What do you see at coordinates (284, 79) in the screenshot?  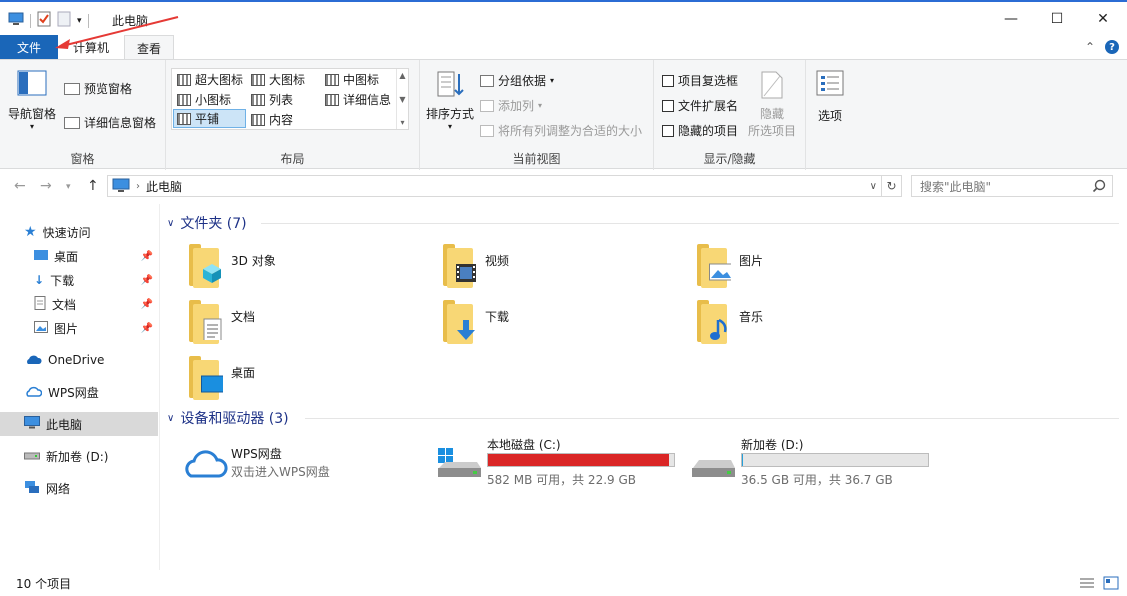 I see `layout-large-icons: 大图标` at bounding box center [284, 79].